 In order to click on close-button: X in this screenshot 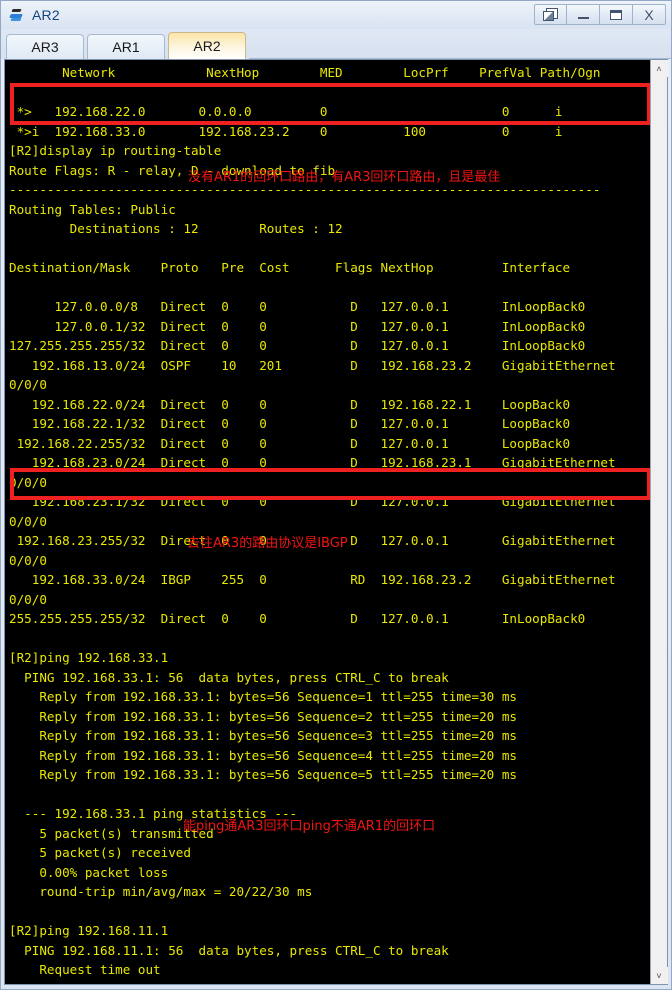, I will do `click(649, 14)`.